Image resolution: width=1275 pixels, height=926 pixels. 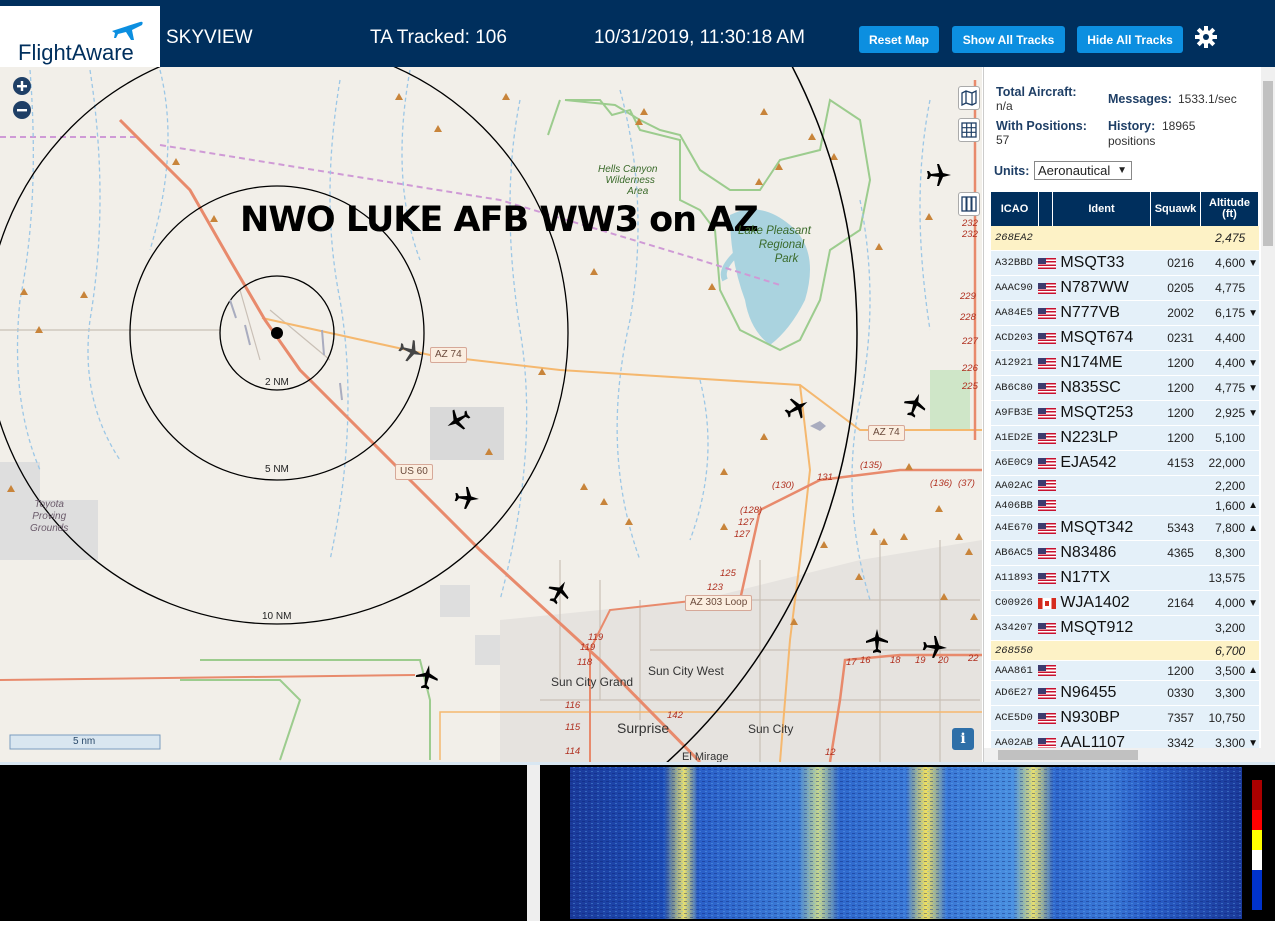 I want to click on table-row: 268550 6,700, so click(x=1125, y=651).